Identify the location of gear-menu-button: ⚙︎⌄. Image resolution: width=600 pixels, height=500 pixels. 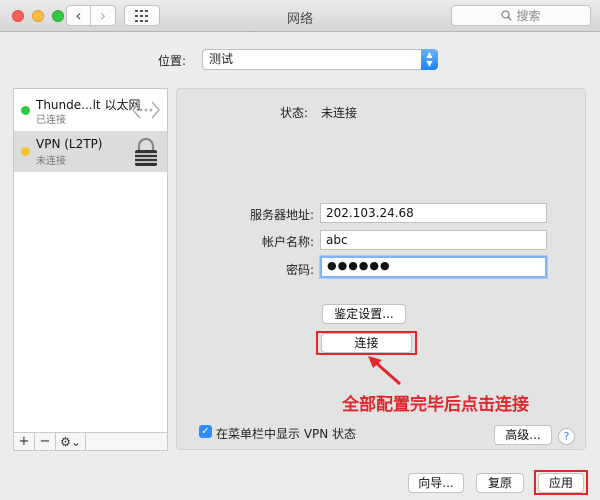
(71, 441).